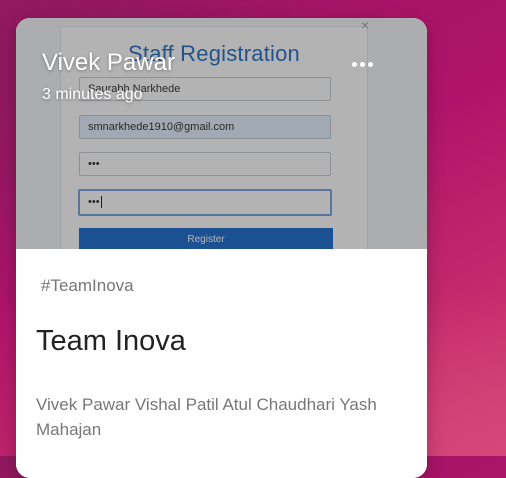 This screenshot has height=478, width=506. I want to click on post-title: Team Inova, so click(111, 341).